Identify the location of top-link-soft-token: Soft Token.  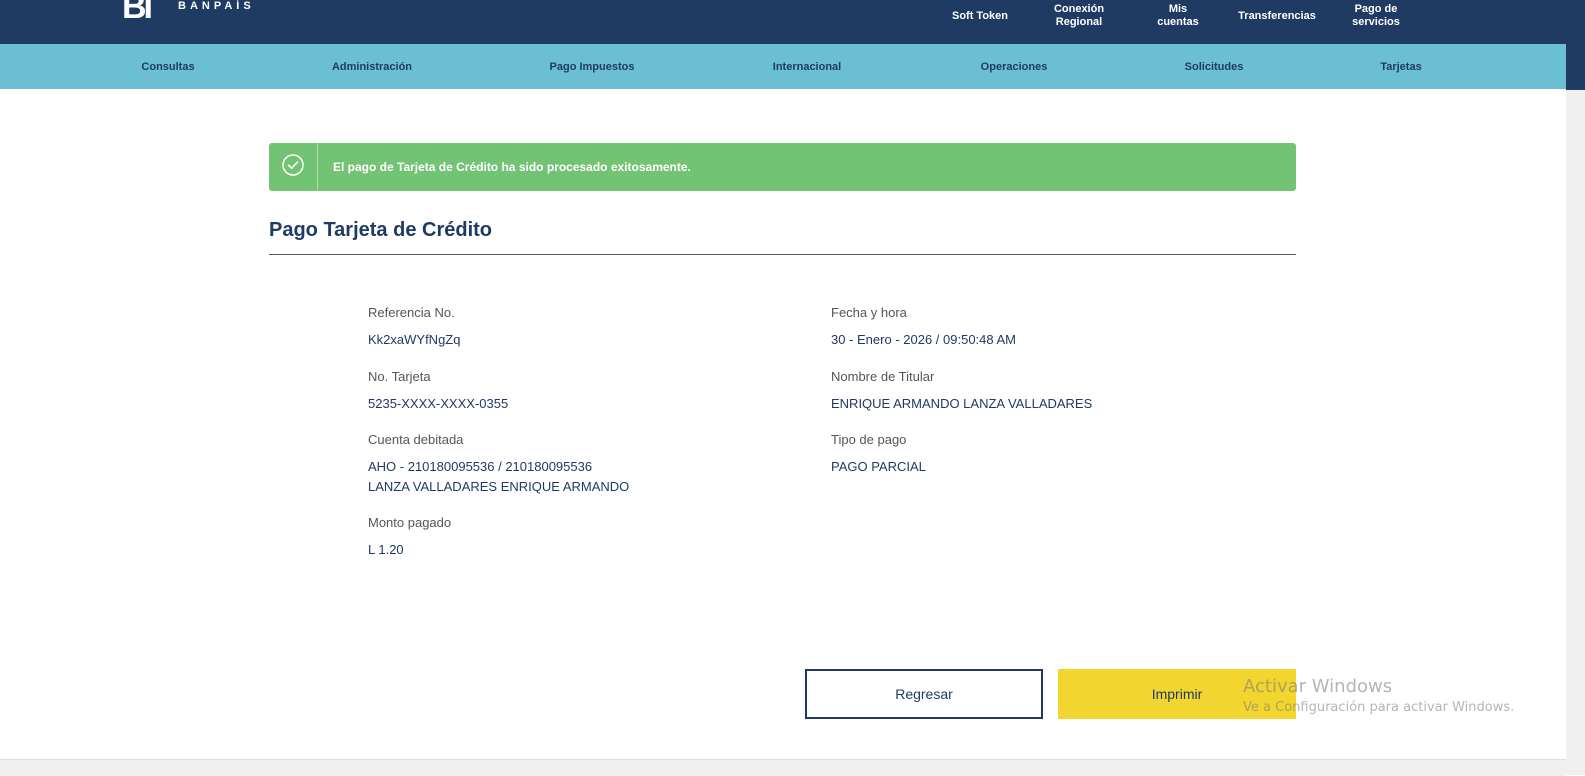
(980, 16).